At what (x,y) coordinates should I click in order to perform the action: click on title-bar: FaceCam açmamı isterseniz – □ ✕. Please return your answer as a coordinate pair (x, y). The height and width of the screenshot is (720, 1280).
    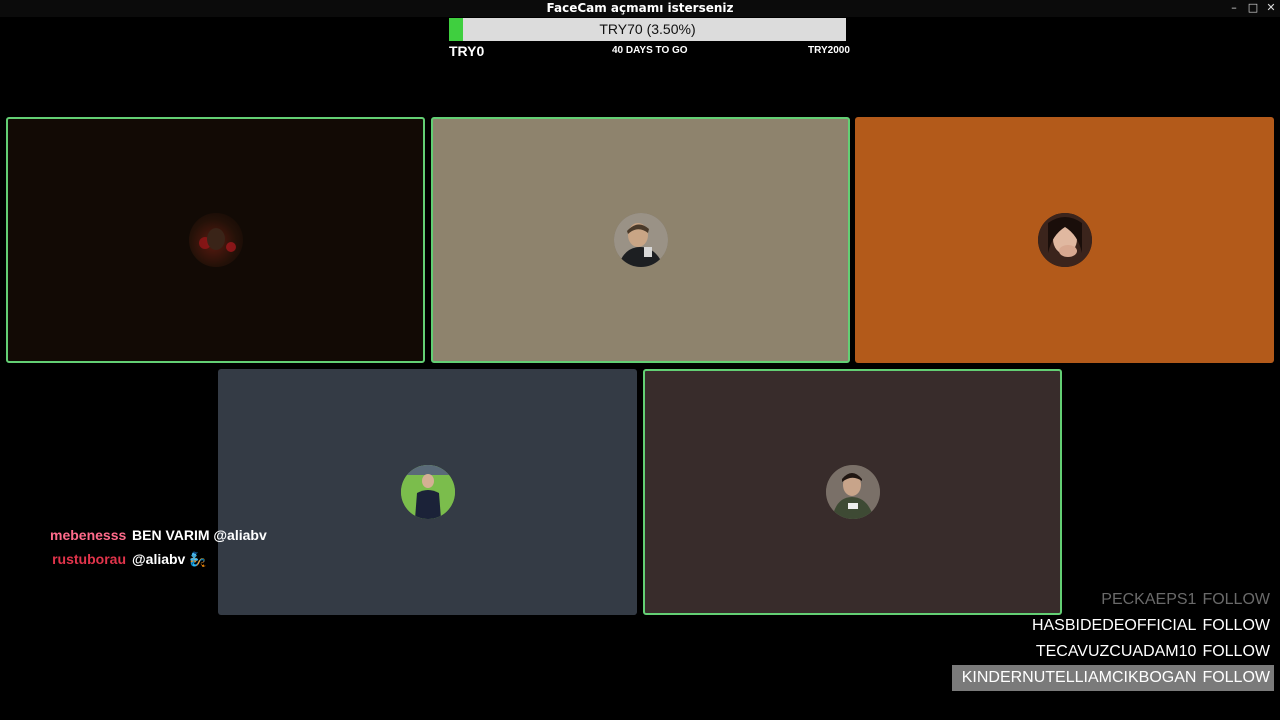
    Looking at the image, I should click on (640, 8).